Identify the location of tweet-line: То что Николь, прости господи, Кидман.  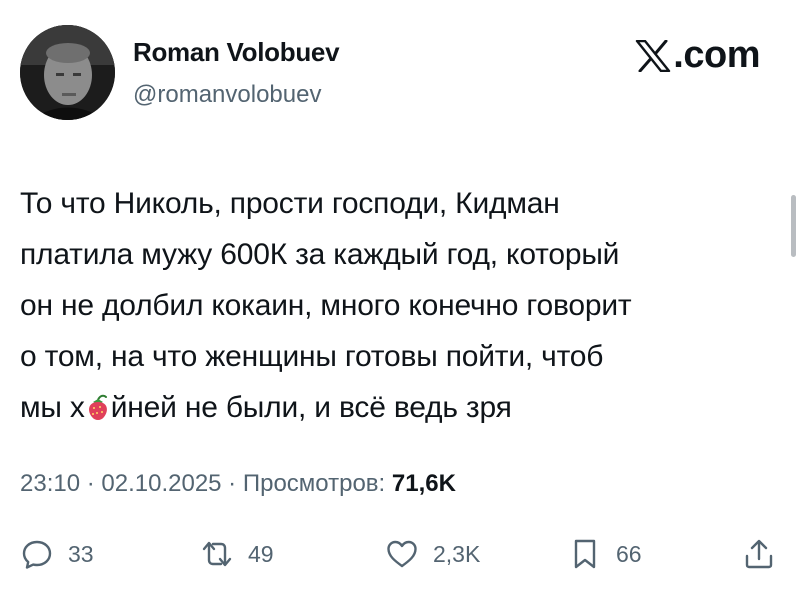
(290, 203).